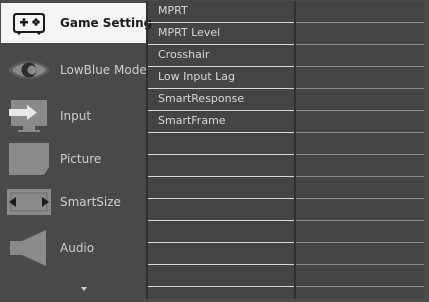 The image size is (429, 302). I want to click on submenu-item-smartframe: SmartFrame, so click(221, 122).